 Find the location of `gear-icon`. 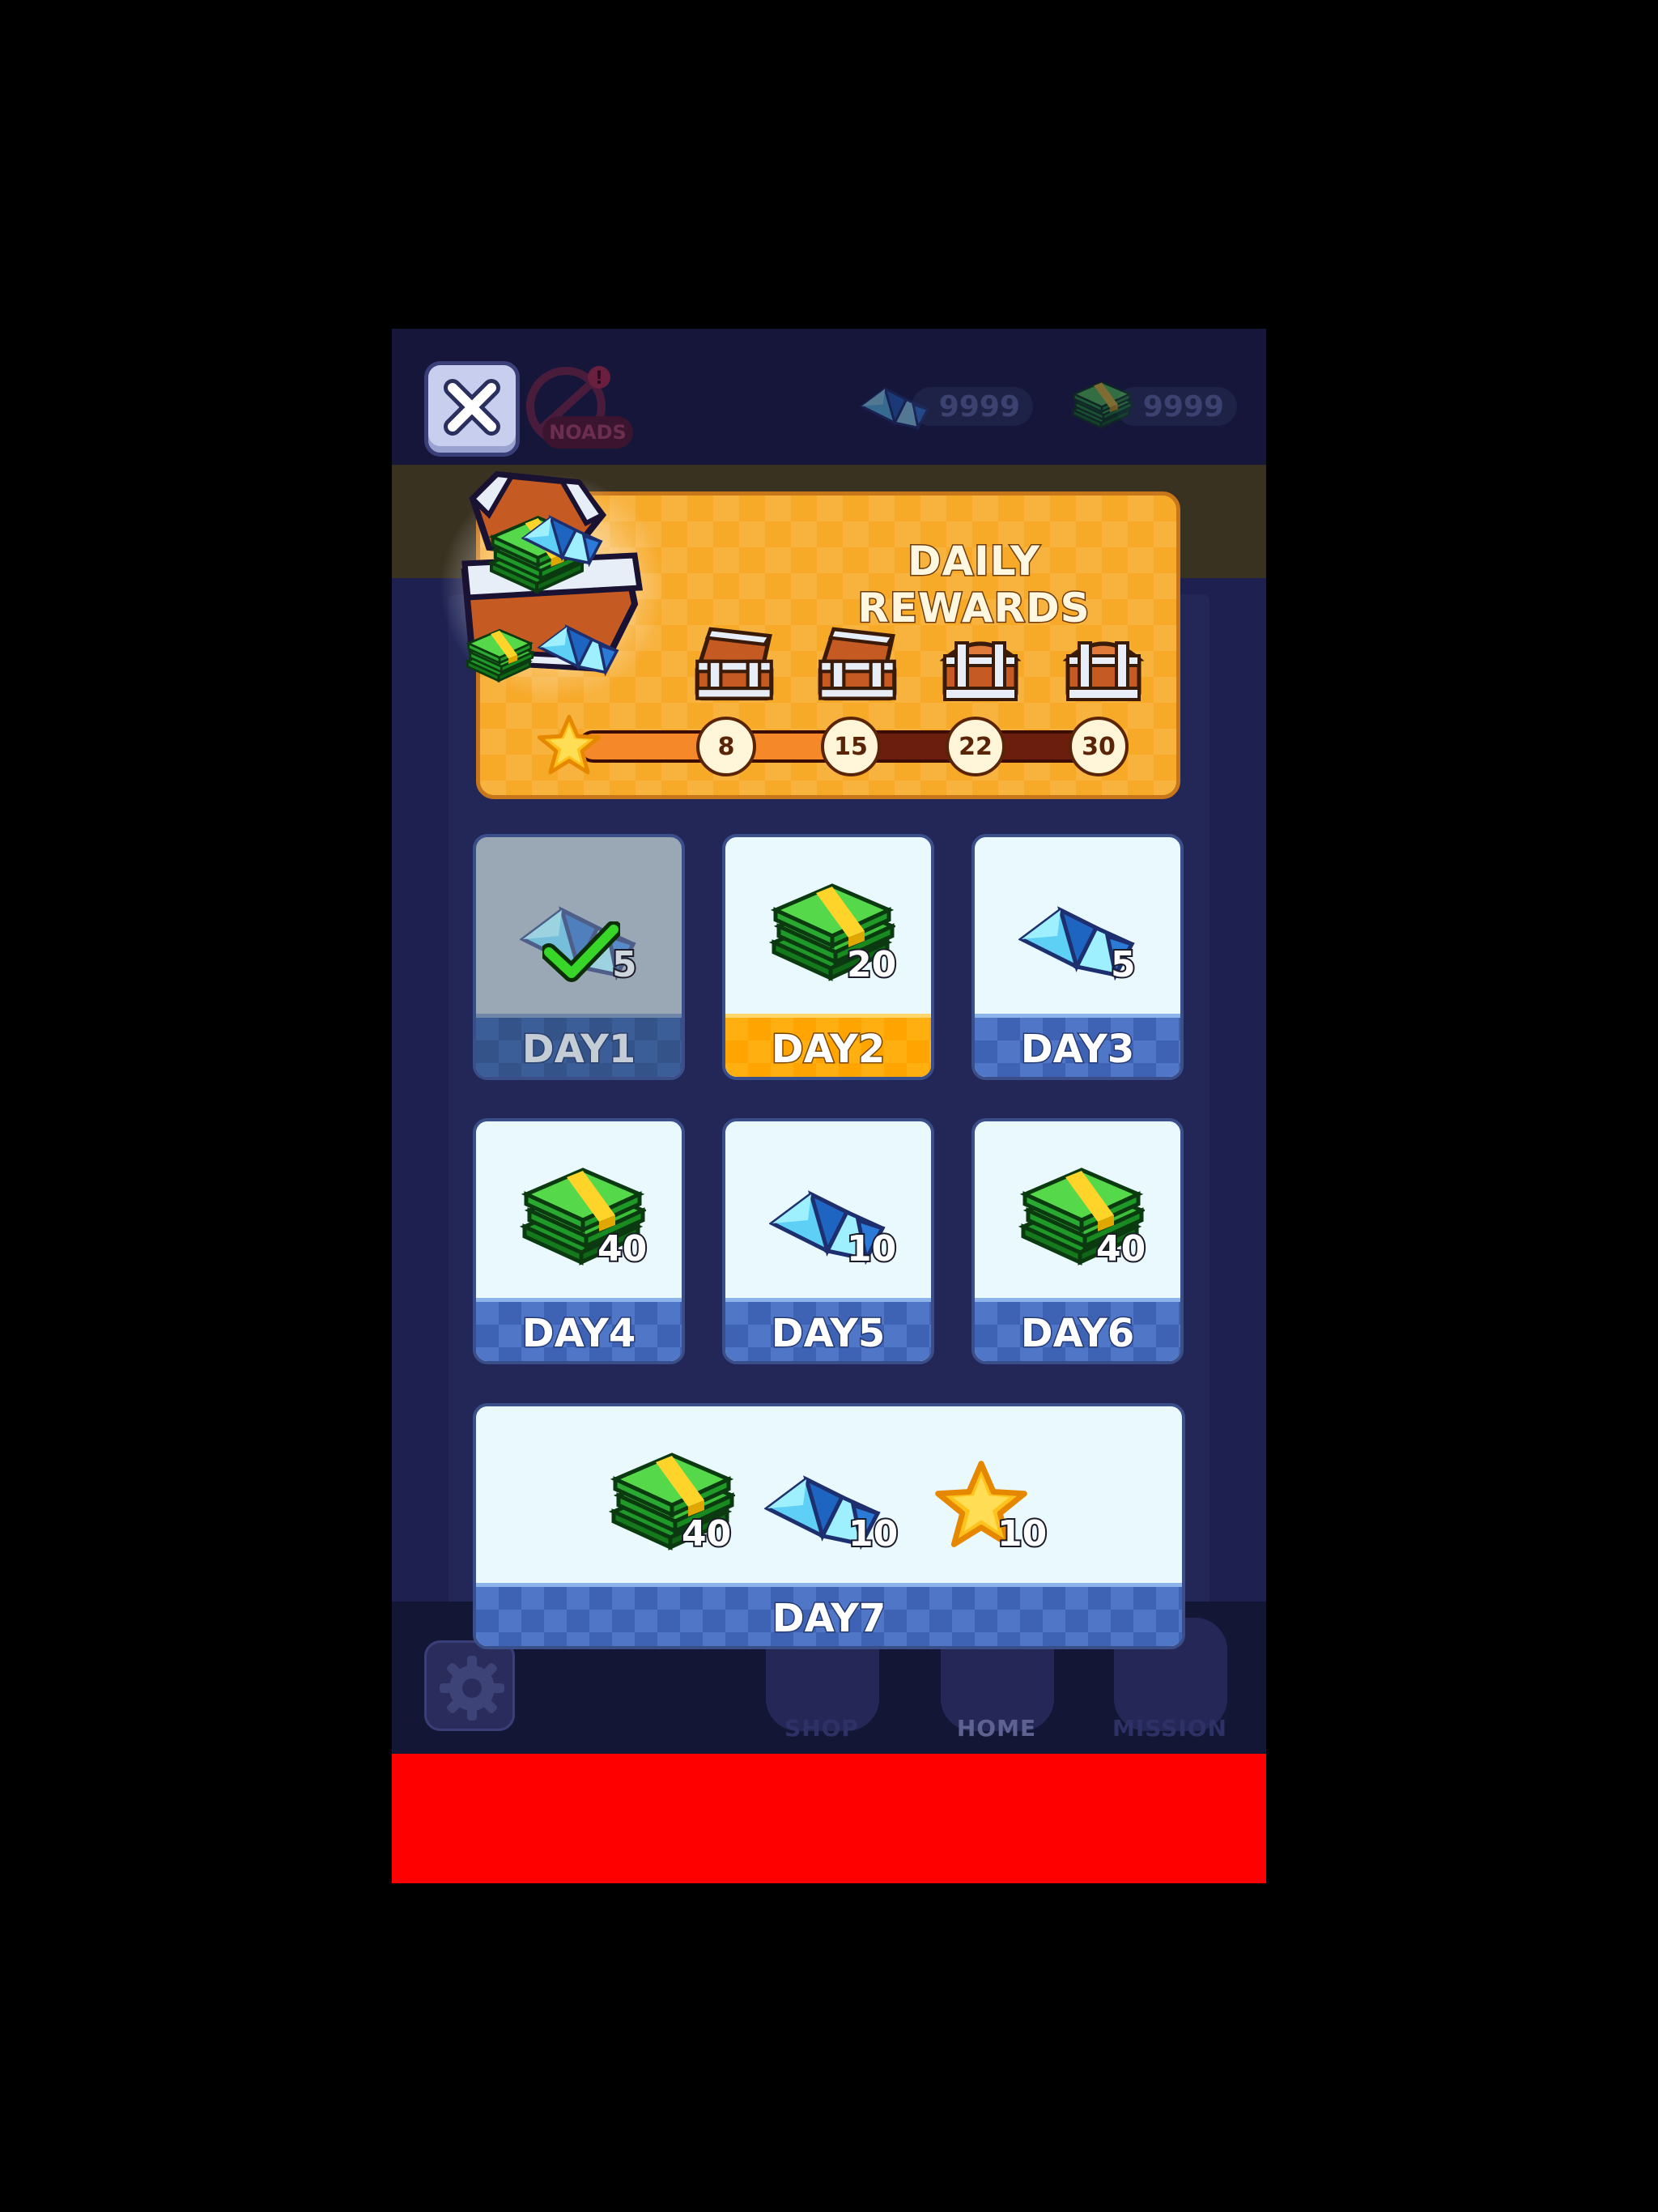

gear-icon is located at coordinates (472, 1689).